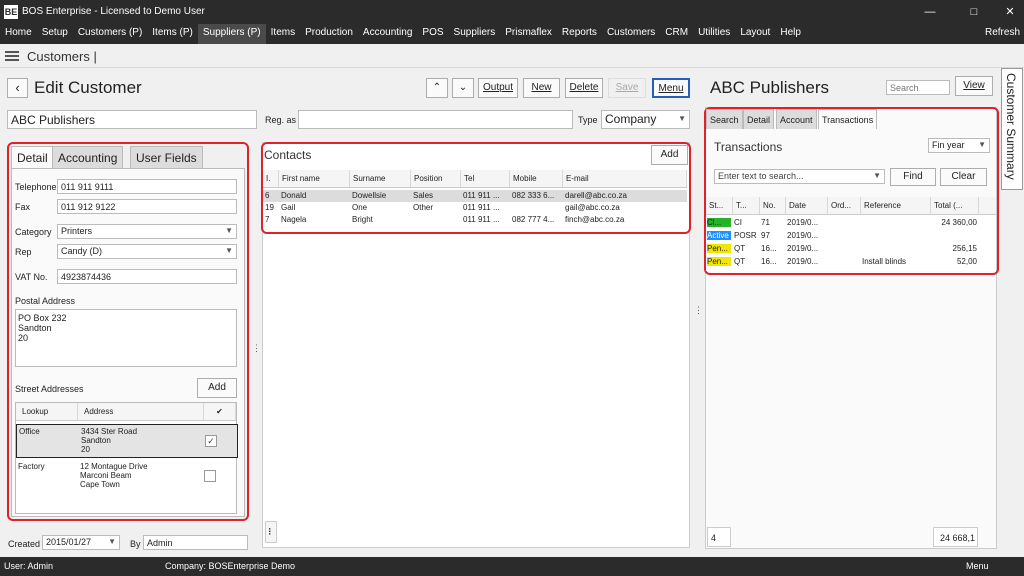 Image resolution: width=1024 pixels, height=576 pixels. Describe the element at coordinates (807, 205) in the screenshot. I see `column-header: Date` at that location.